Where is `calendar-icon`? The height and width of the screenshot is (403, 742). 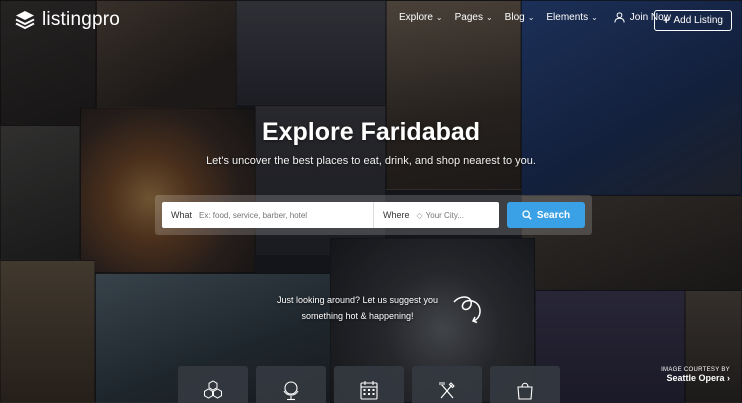 calendar-icon is located at coordinates (369, 390).